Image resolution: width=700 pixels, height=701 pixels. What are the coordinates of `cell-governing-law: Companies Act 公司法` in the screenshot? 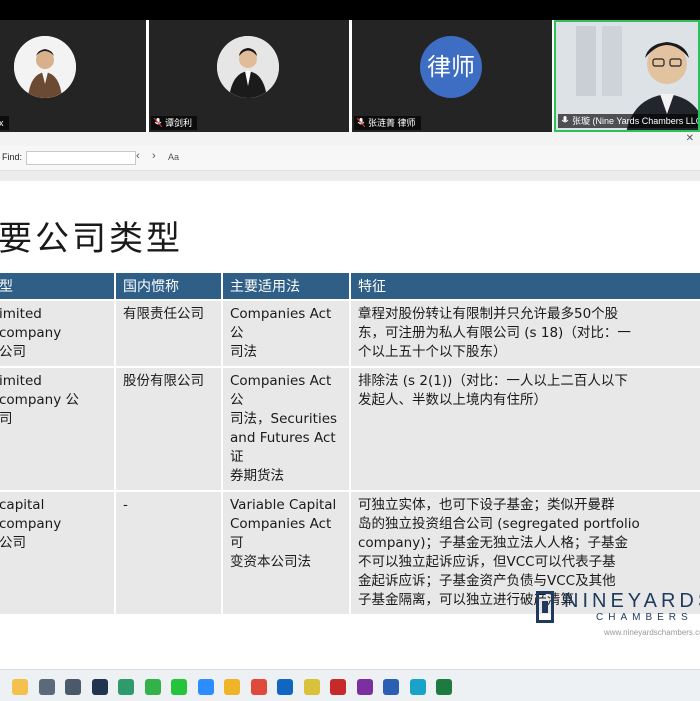 It's located at (286, 333).